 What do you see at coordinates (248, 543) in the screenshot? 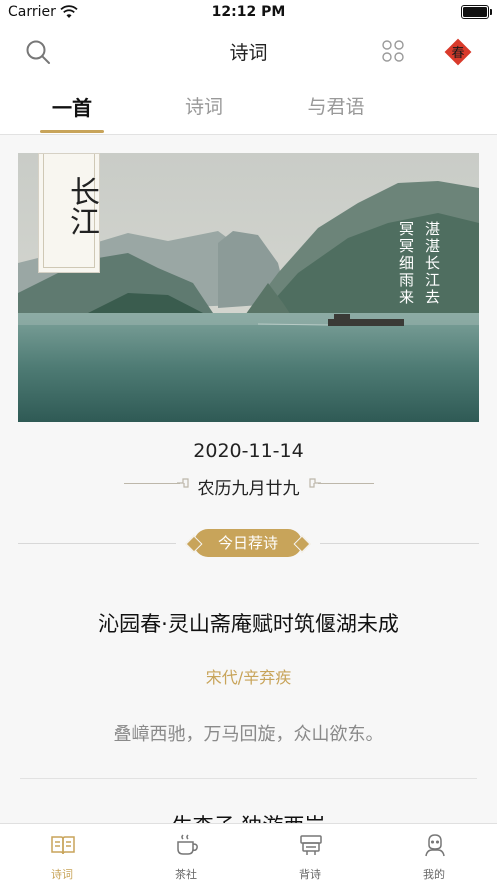
I see `today-recommend-badge: 今日荐诗` at bounding box center [248, 543].